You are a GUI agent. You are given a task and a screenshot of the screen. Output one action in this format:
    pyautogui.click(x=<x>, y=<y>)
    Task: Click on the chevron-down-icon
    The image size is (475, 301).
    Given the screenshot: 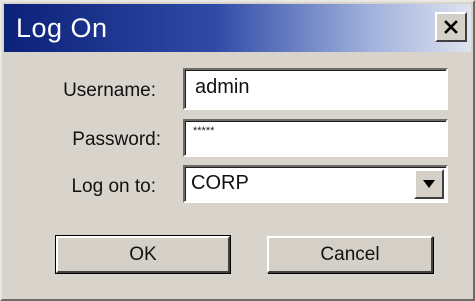 What is the action you would take?
    pyautogui.click(x=429, y=184)
    